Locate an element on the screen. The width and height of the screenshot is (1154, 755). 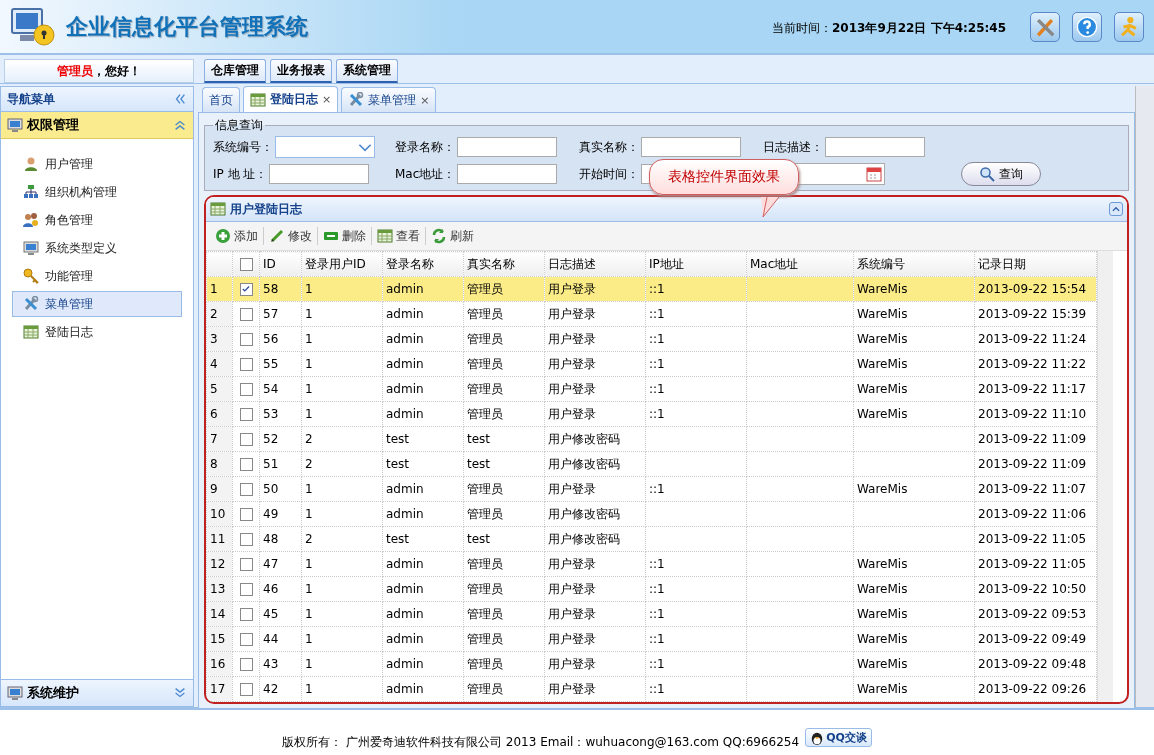
module-tab: 业务报表 is located at coordinates (301, 71).